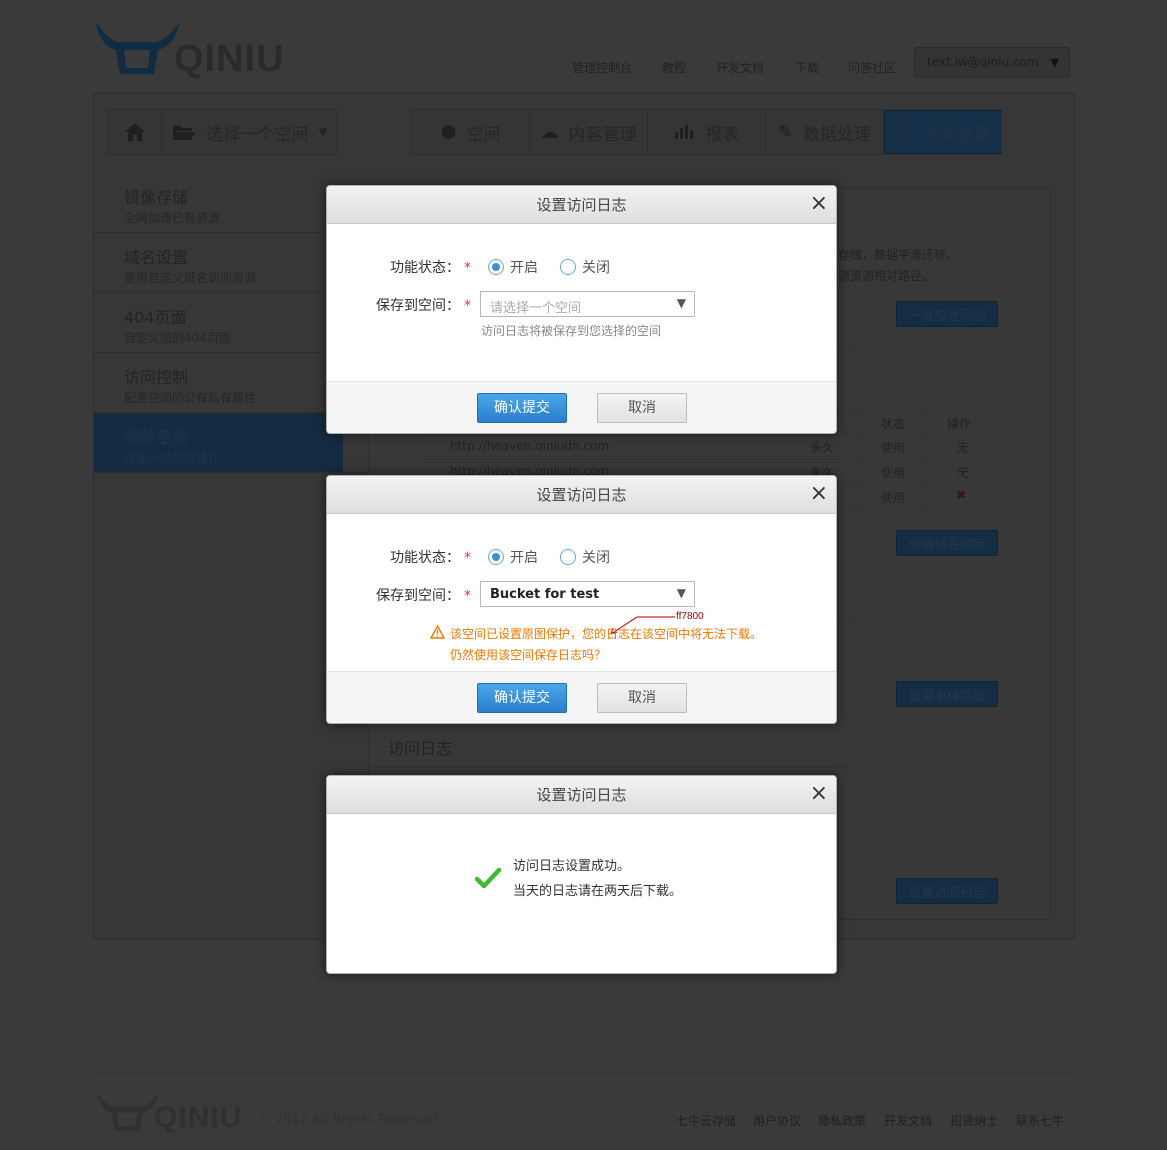 The width and height of the screenshot is (1167, 1150). Describe the element at coordinates (947, 543) in the screenshot. I see `apply-domain-button: 申请域名绑定` at that location.